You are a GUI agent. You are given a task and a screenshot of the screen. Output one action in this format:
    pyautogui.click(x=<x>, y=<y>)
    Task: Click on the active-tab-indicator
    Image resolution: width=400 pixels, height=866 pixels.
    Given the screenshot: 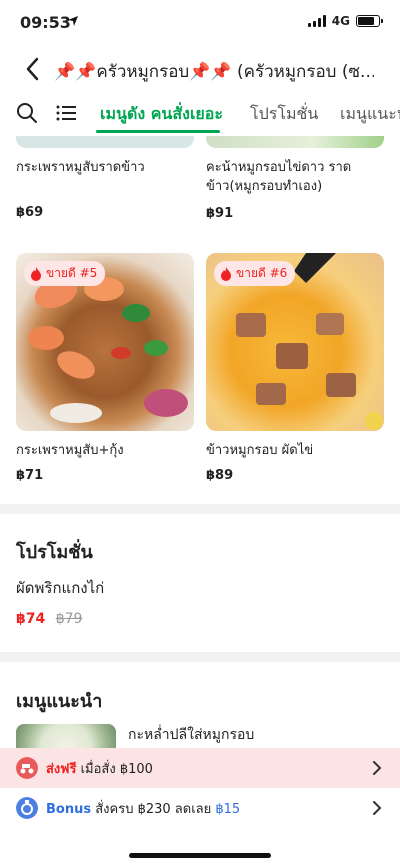 What is the action you would take?
    pyautogui.click(x=158, y=131)
    